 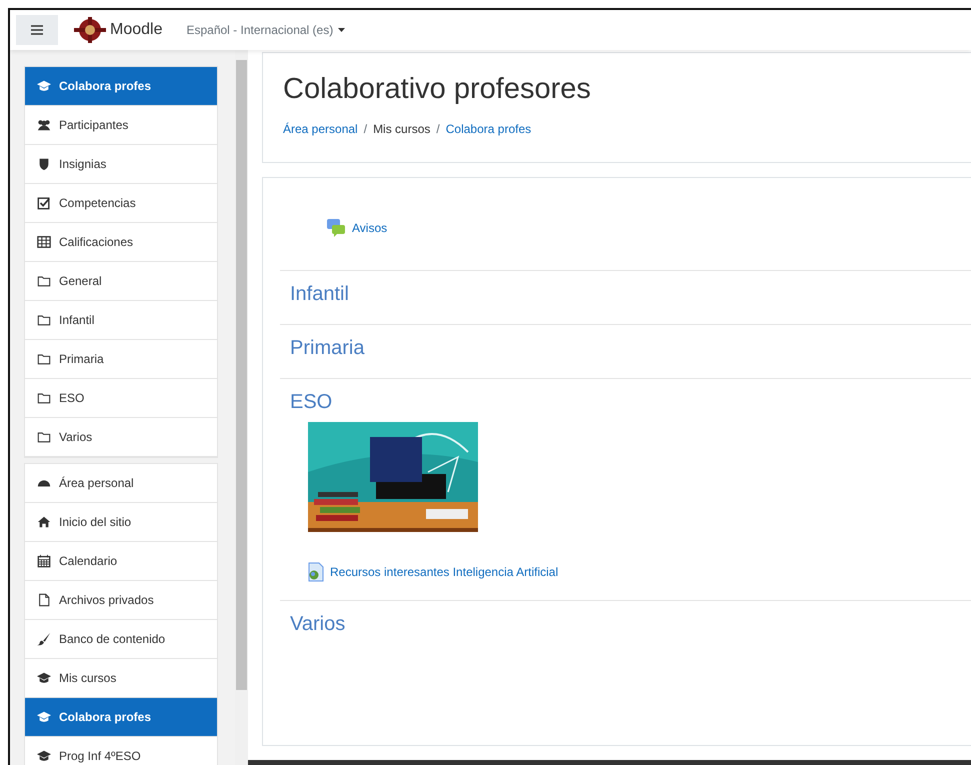 I want to click on item-label: Banco de contenido, so click(x=112, y=639).